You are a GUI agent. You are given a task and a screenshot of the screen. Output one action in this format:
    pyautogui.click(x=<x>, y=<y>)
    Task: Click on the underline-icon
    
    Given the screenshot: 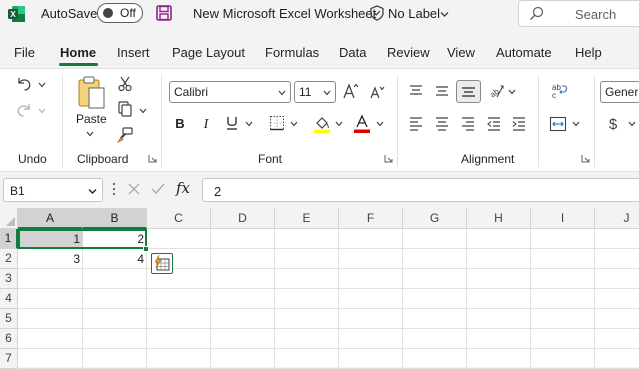 What is the action you would take?
    pyautogui.click(x=232, y=123)
    